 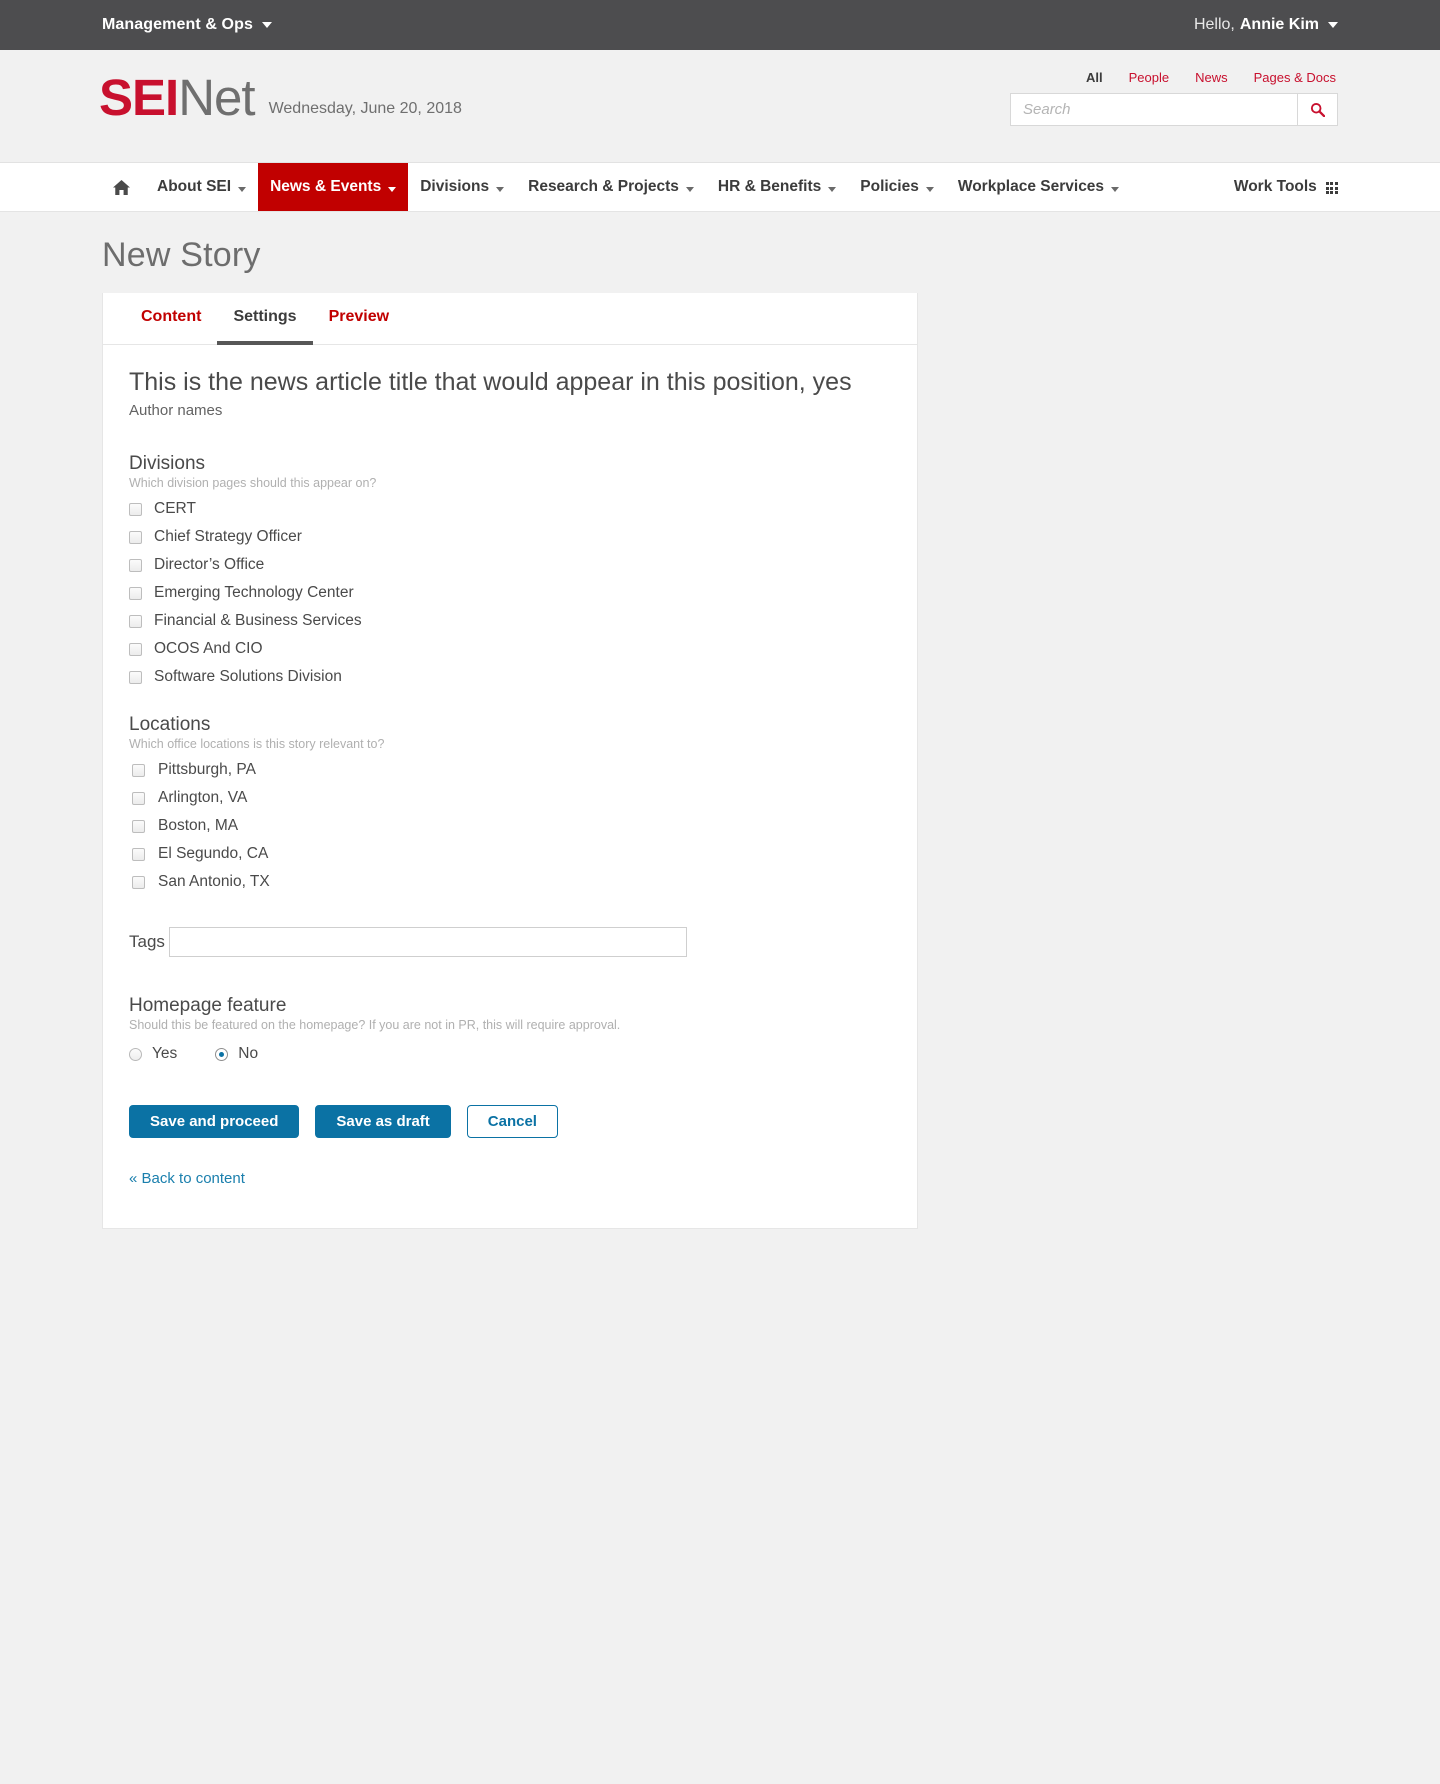 I want to click on tags-input, so click(x=428, y=942).